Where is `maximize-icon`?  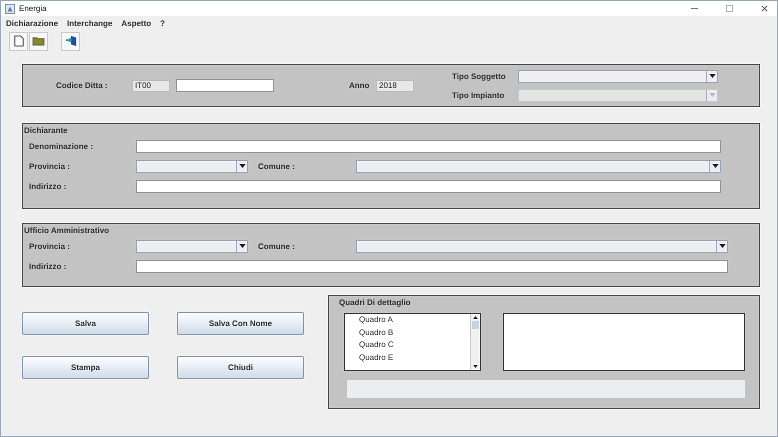 maximize-icon is located at coordinates (729, 8).